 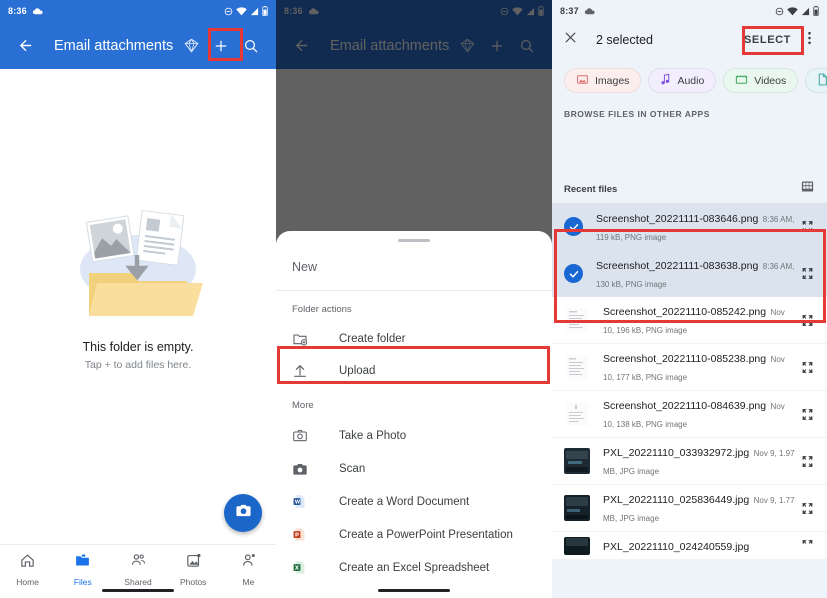 I want to click on chip-label-audio: Audio, so click(x=691, y=80).